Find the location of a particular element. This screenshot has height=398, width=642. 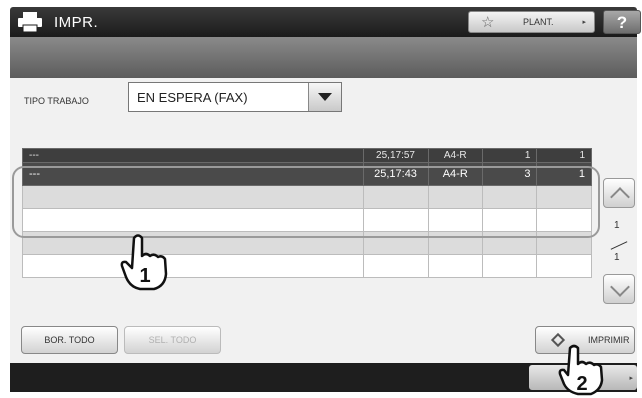

dropdown-button is located at coordinates (324, 97).